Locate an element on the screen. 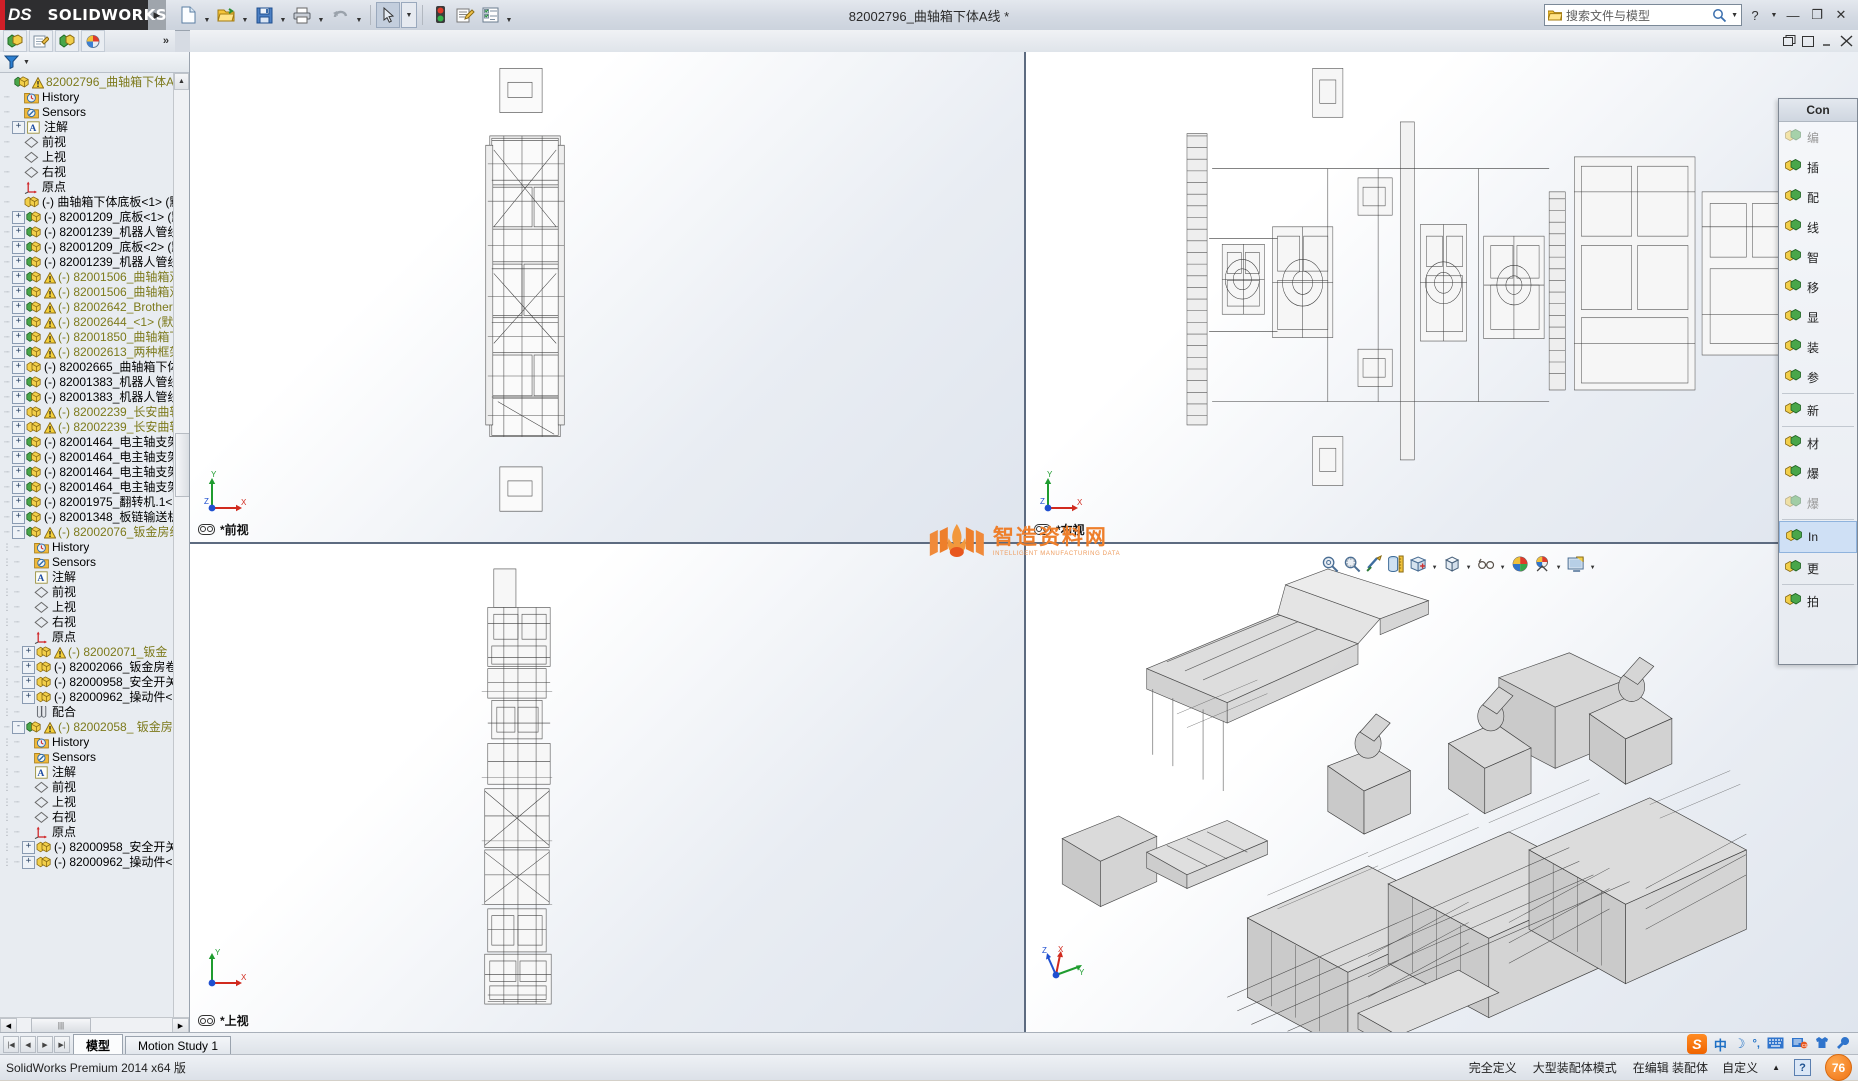 Image resolution: width=1858 pixels, height=1081 pixels. sphere-color-icon is located at coordinates (1519, 563).